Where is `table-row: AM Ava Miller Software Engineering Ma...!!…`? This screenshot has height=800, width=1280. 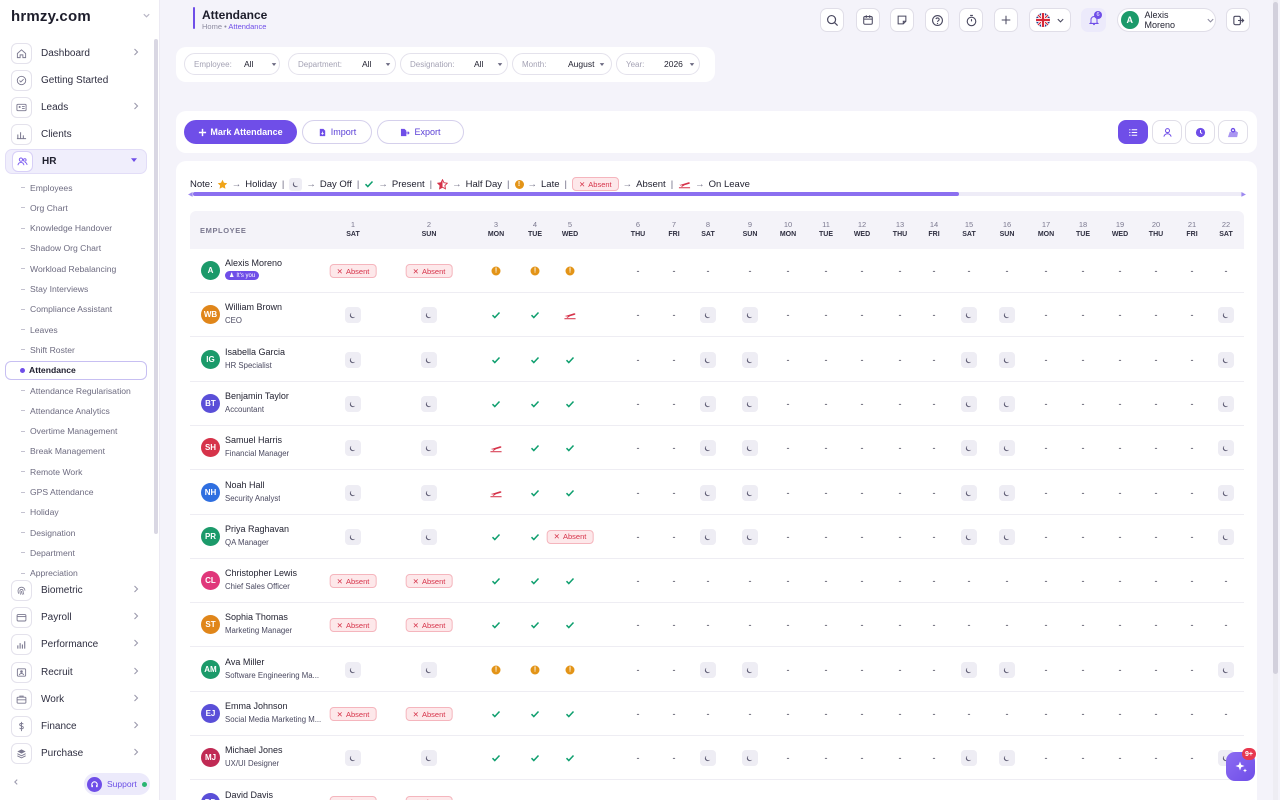
table-row: AM Ava Miller Software Engineering Ma...!!… is located at coordinates (717, 670).